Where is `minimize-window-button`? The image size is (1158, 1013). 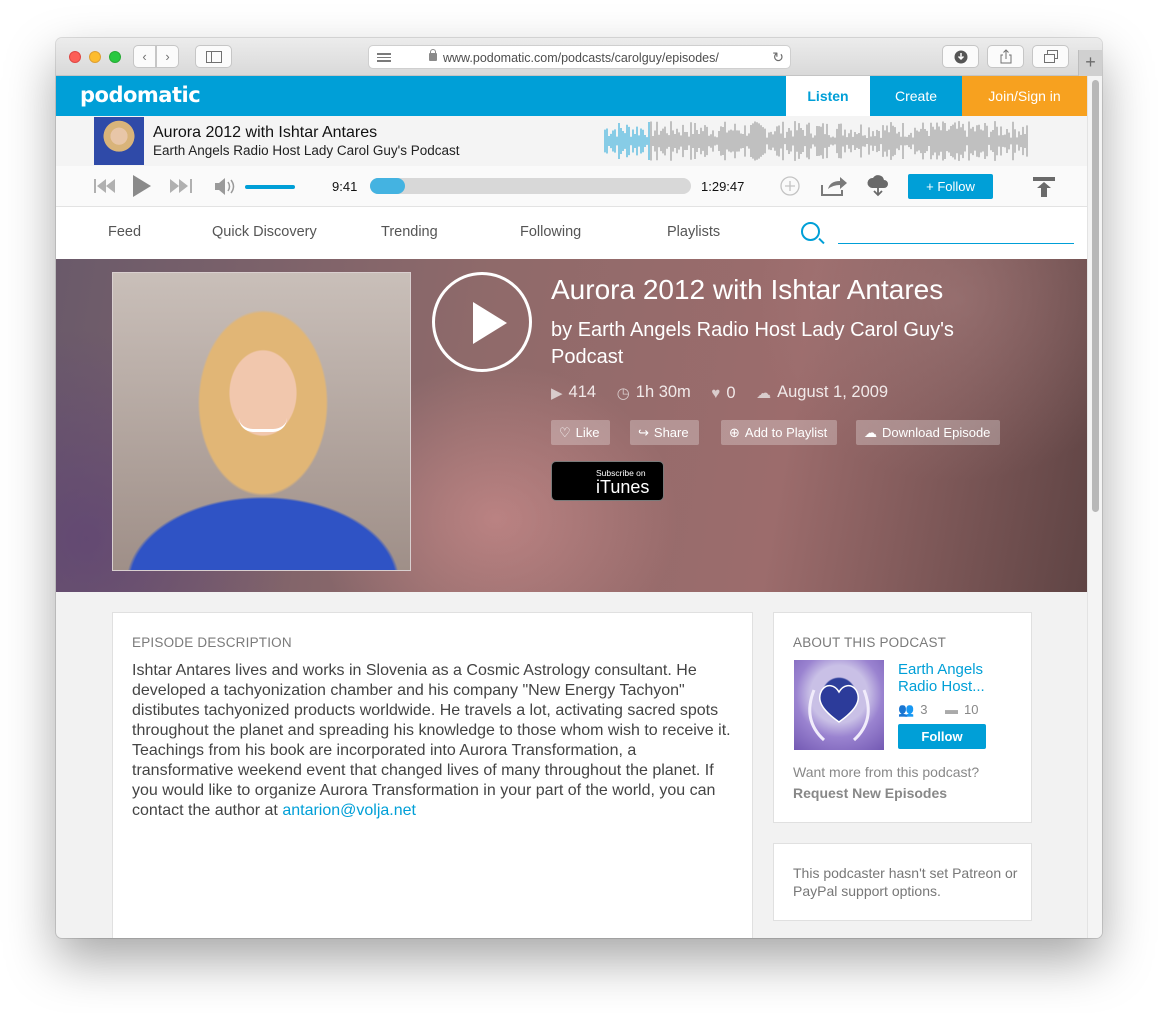
minimize-window-button is located at coordinates (95, 57).